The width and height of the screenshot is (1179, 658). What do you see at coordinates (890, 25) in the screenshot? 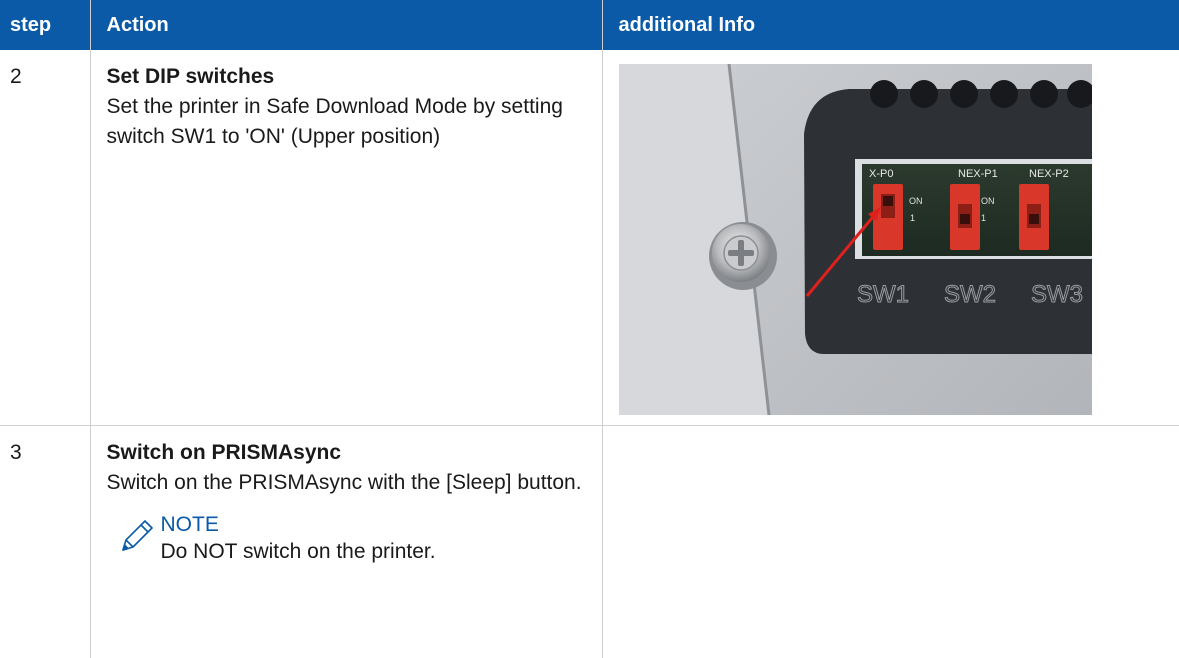
I see `header-additional-info: additional Info` at bounding box center [890, 25].